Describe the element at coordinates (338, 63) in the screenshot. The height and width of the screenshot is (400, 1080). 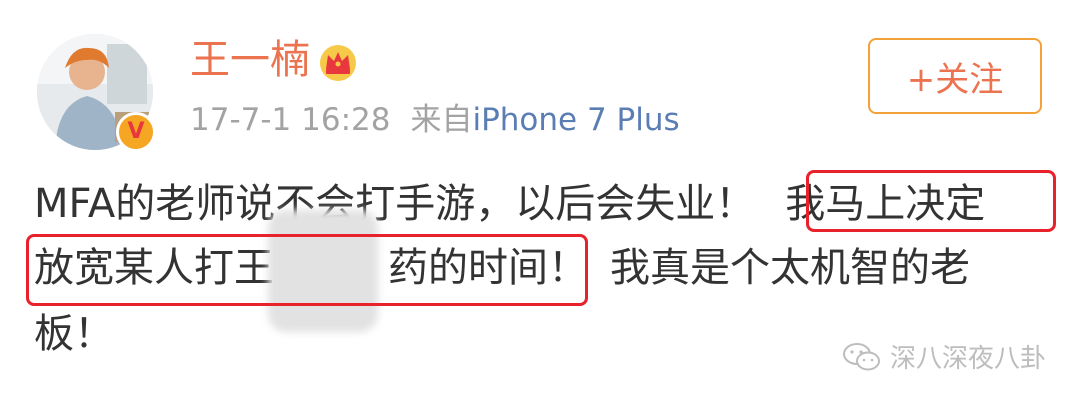
I see `crown-icon` at that location.